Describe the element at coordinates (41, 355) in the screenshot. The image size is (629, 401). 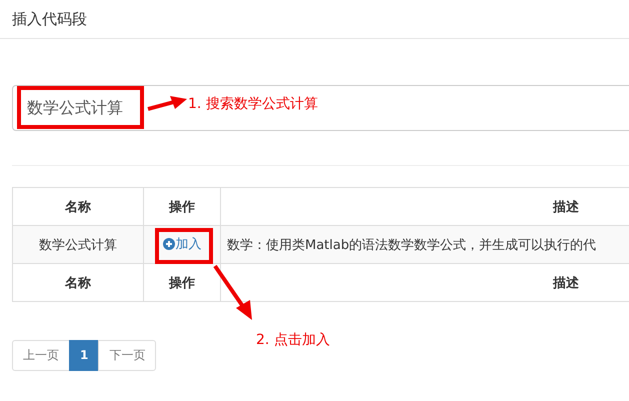
I see `page-button: 上一页` at that location.